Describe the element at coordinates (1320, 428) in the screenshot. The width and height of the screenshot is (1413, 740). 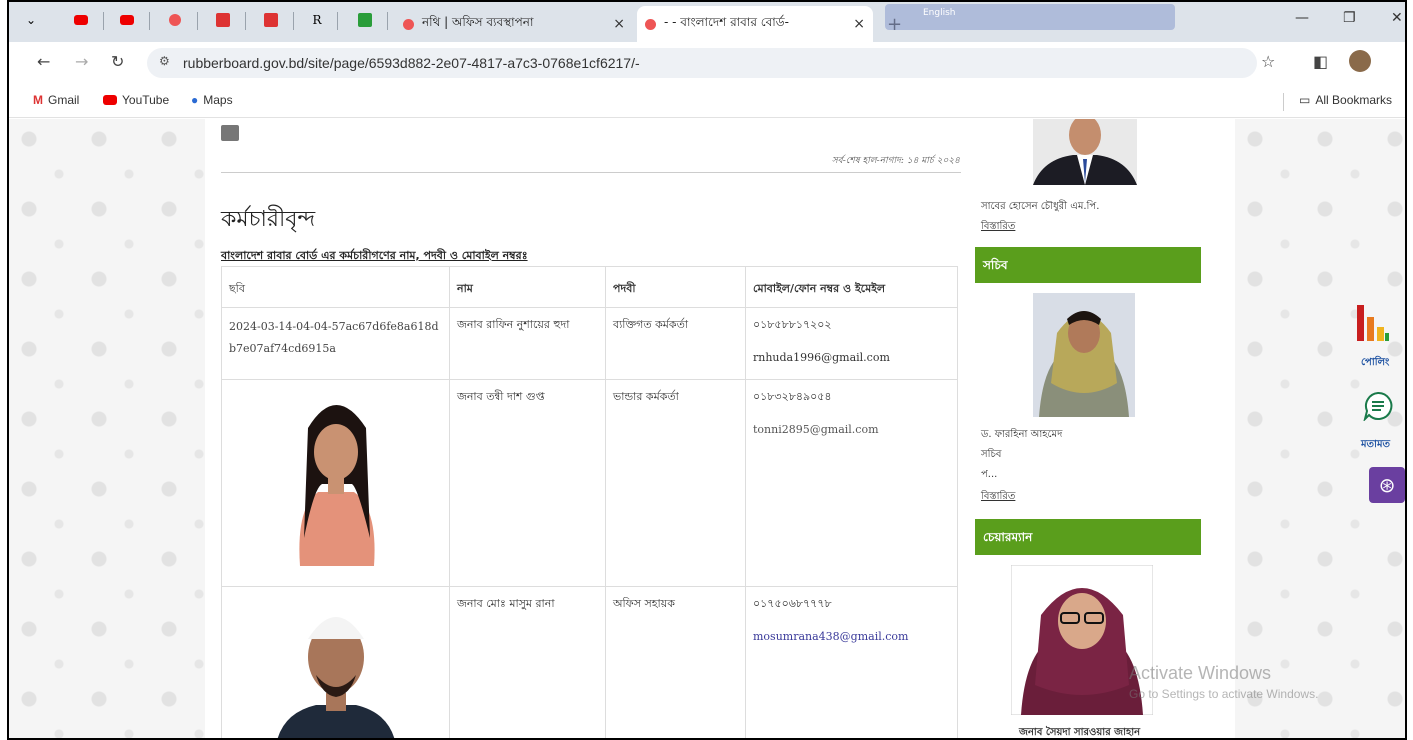
I see `decorative-pattern-right` at that location.